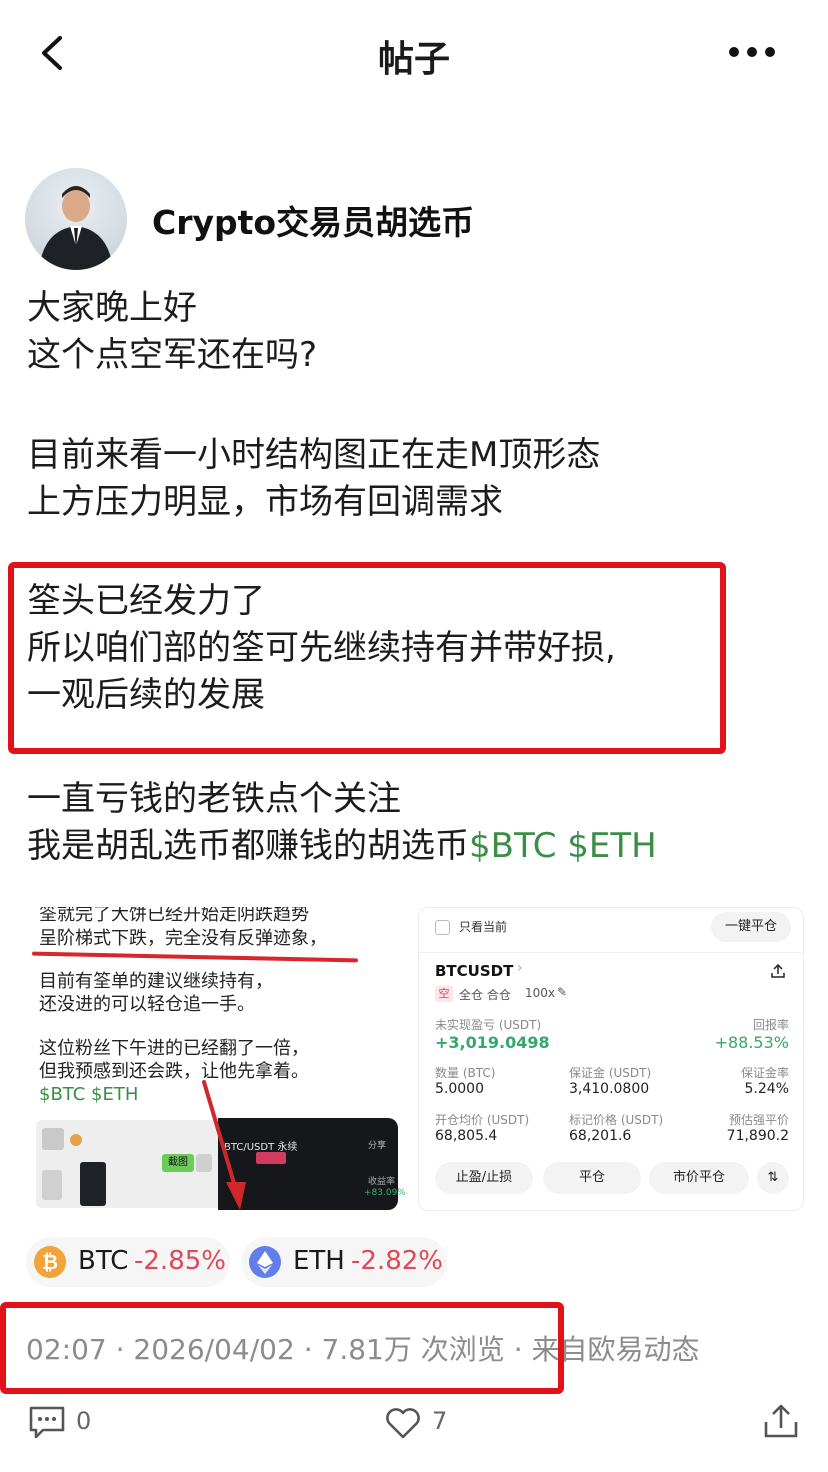  What do you see at coordinates (520, 968) in the screenshot?
I see `chevron-right-icon: ›` at bounding box center [520, 968].